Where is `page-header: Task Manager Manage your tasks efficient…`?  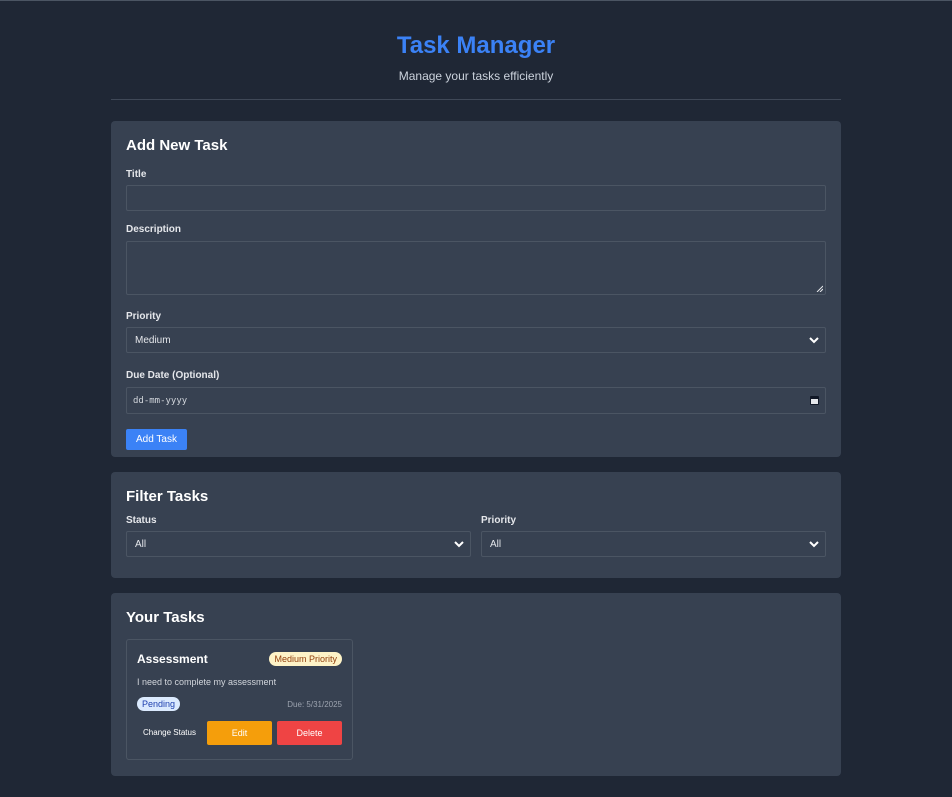
page-header: Task Manager Manage your tasks efficient… is located at coordinates (476, 50).